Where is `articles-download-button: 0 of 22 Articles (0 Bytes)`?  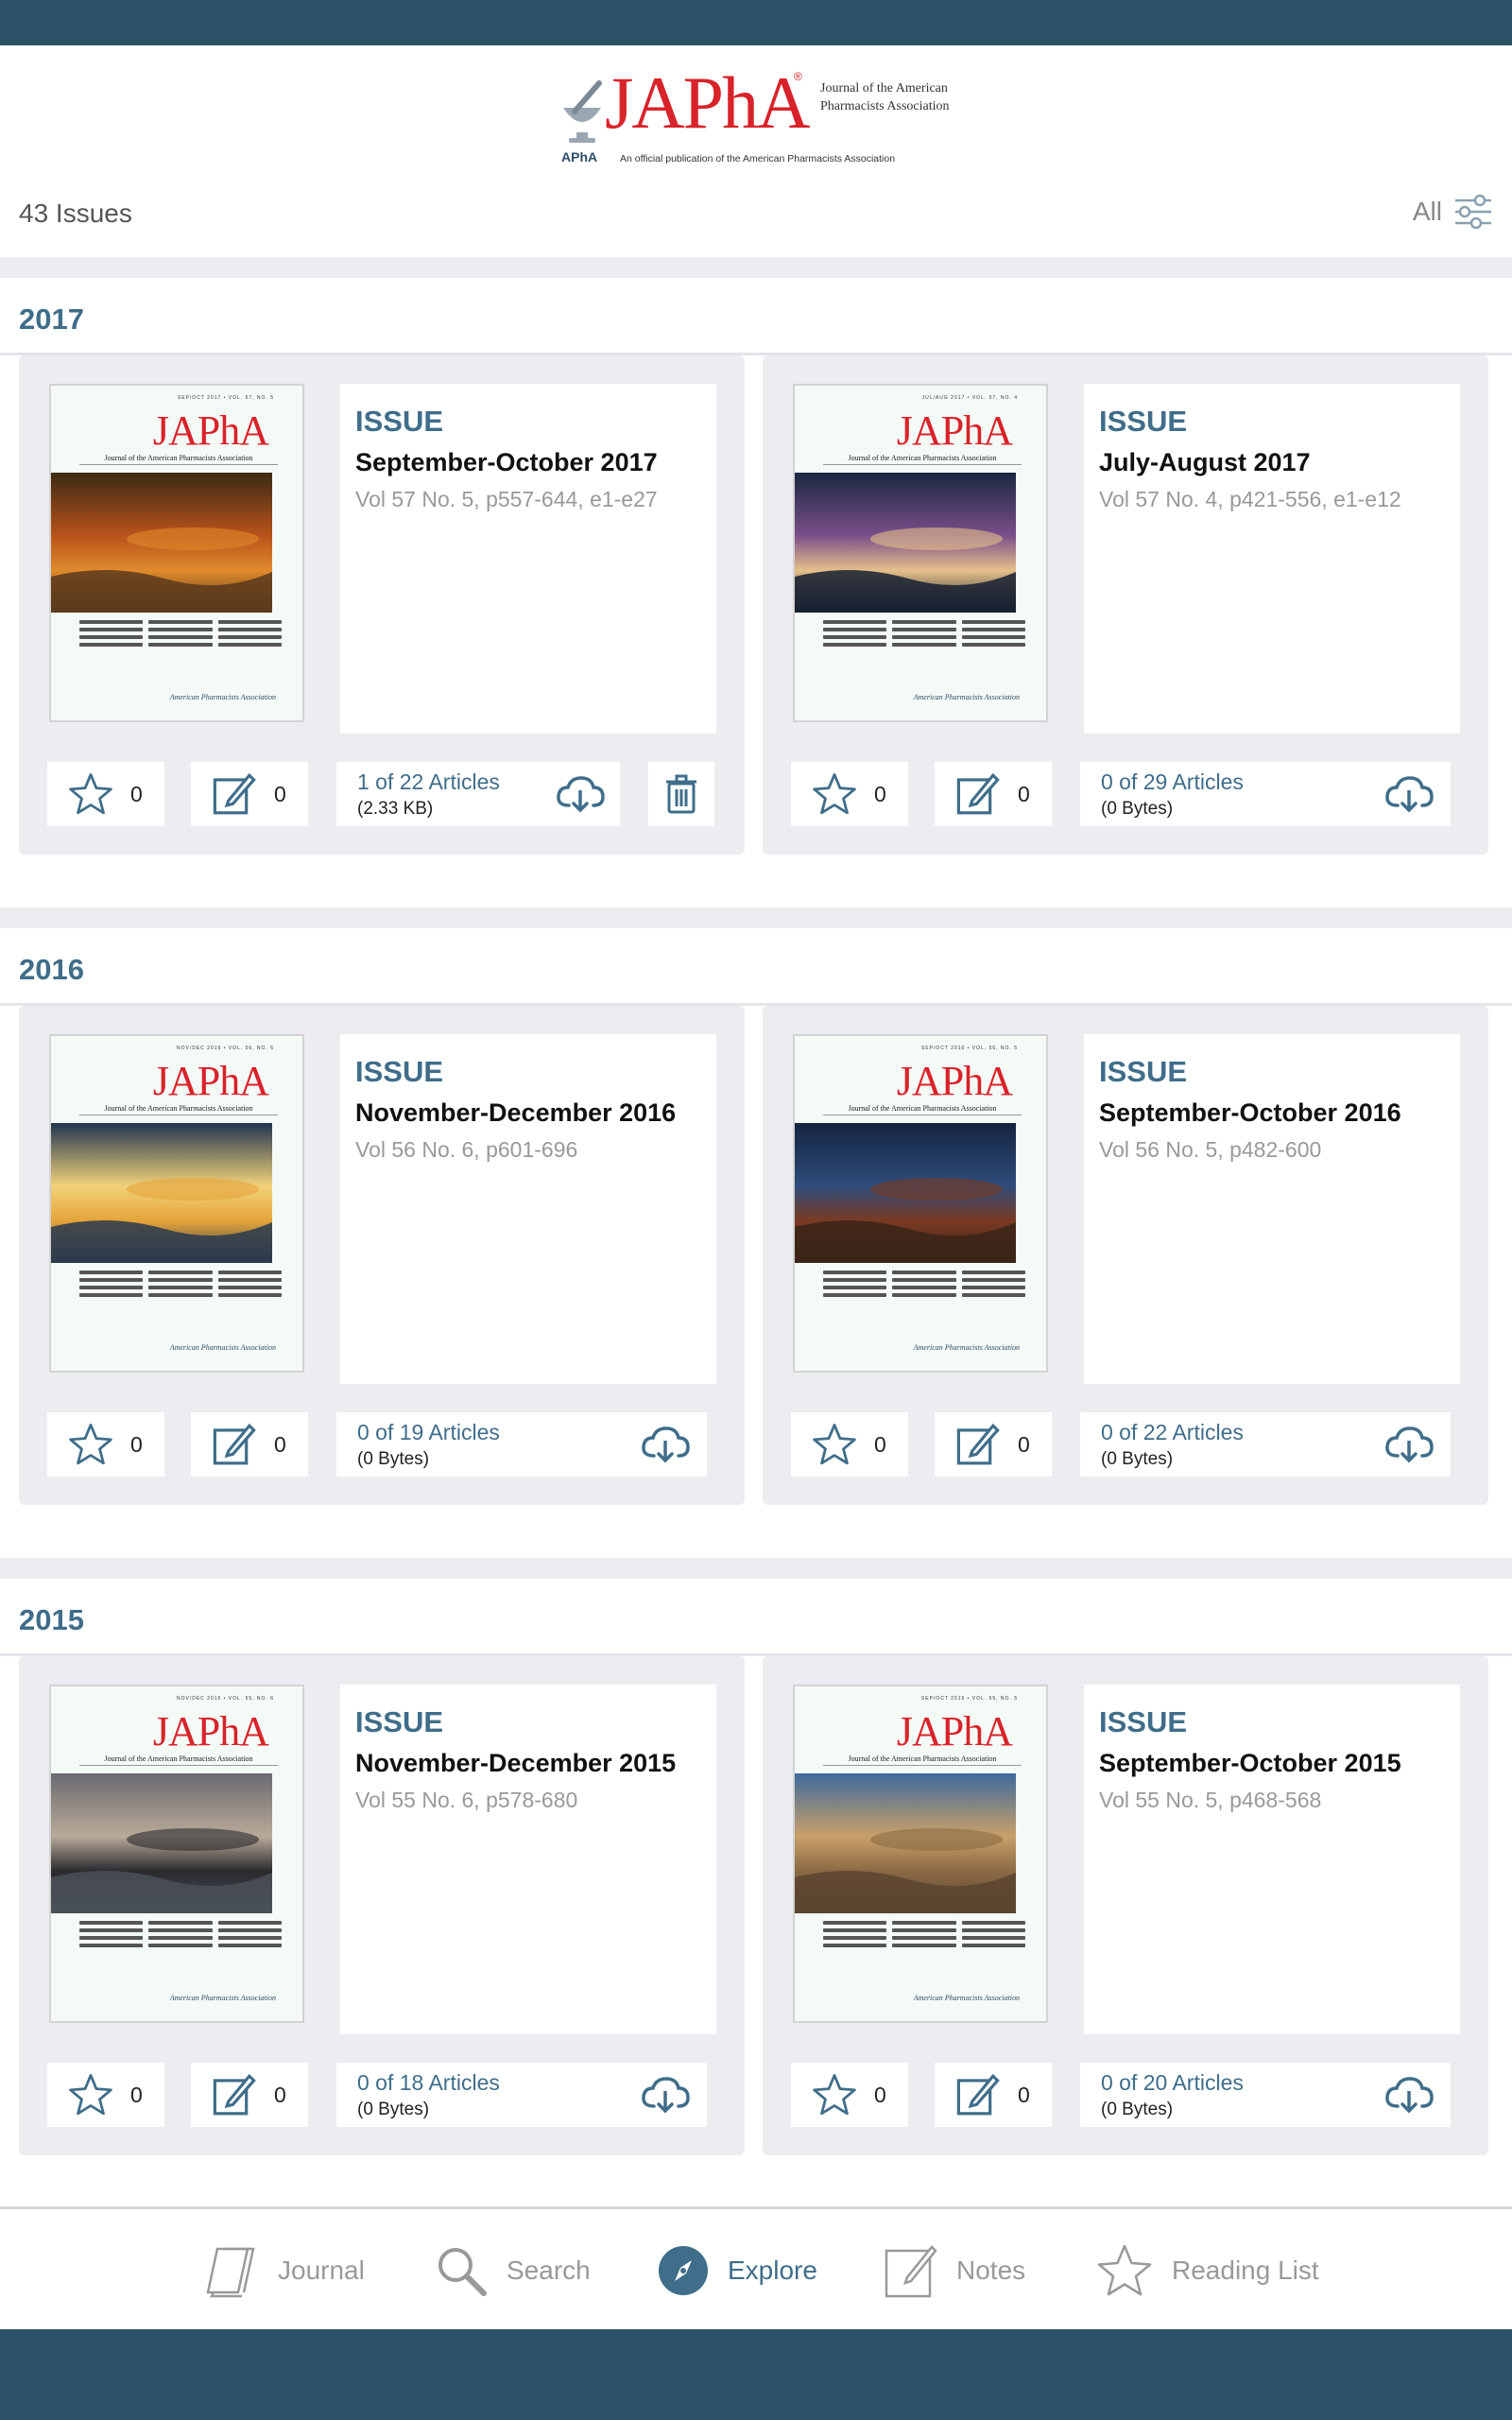 articles-download-button: 0 of 22 Articles (0 Bytes) is located at coordinates (1265, 1445).